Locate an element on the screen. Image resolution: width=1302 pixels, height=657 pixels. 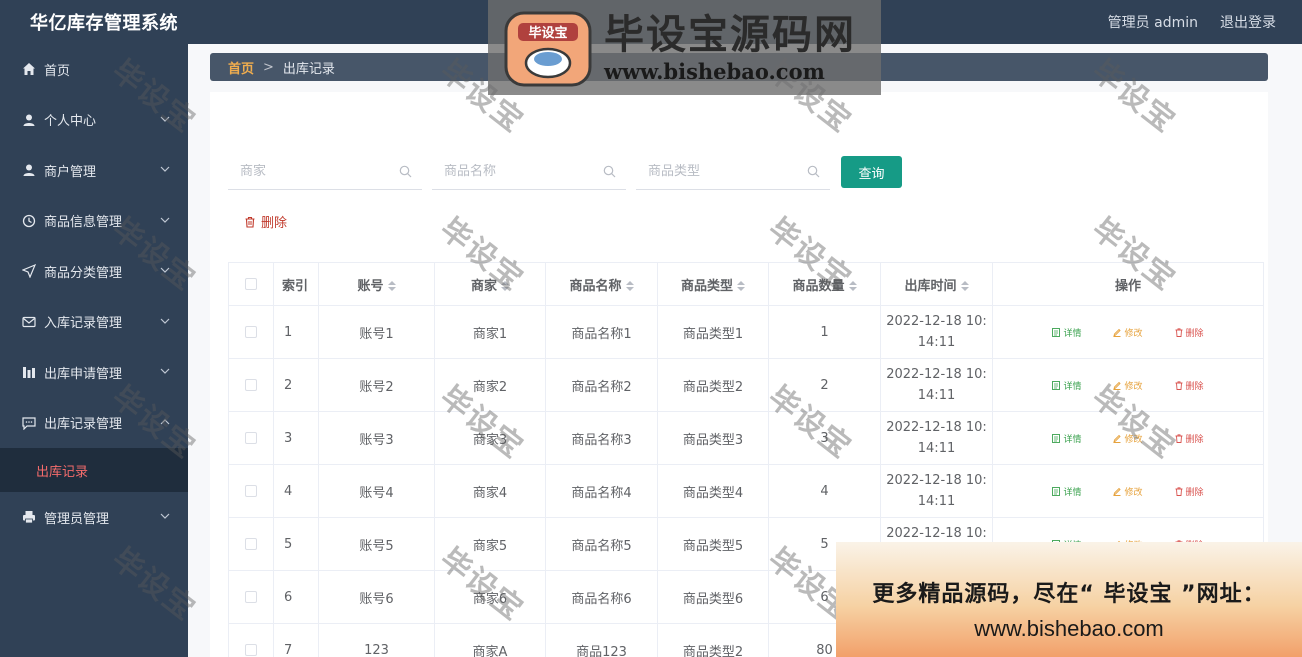
printer-icon is located at coordinates (29, 517).